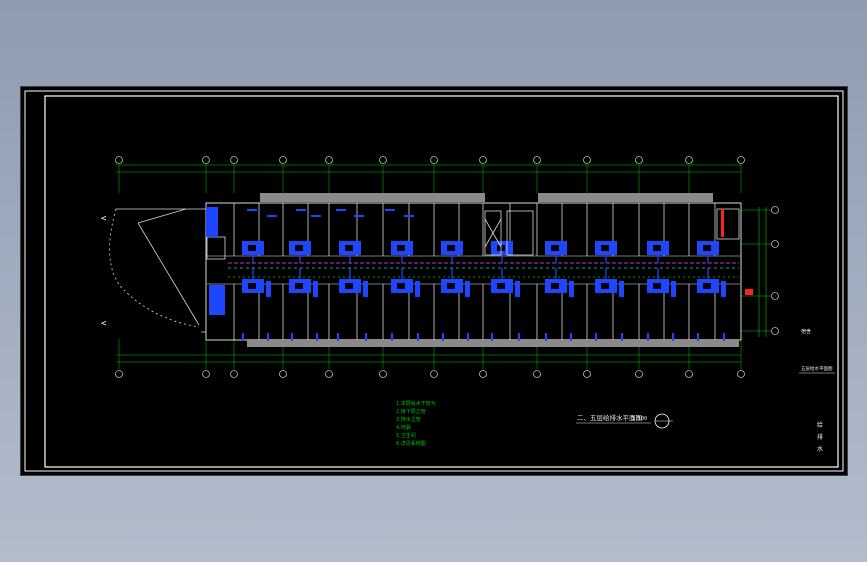  I want to click on entrance-mark-top: <, so click(104, 219).